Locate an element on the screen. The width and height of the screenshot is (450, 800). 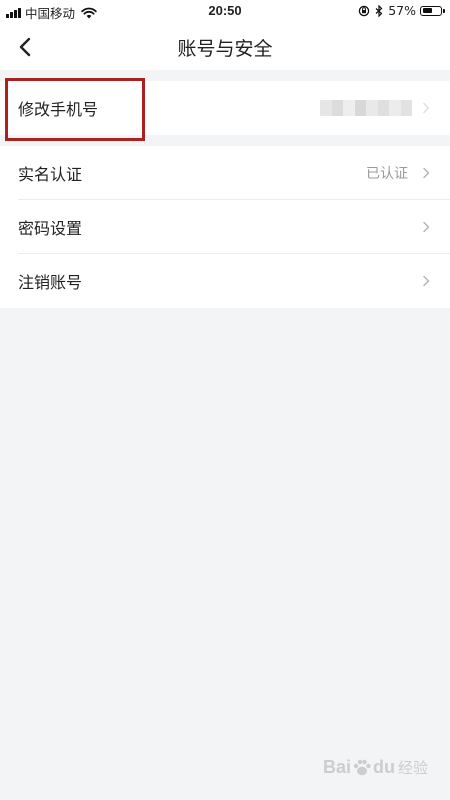
change-phone-row: 修改手机号 is located at coordinates (225, 108).